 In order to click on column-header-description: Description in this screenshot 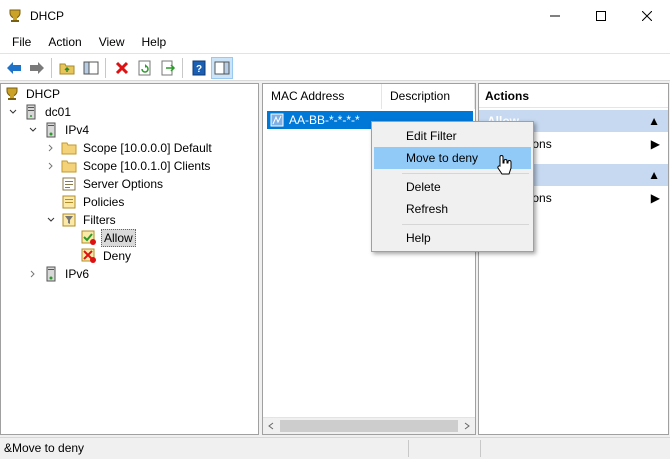, I will do `click(428, 96)`.